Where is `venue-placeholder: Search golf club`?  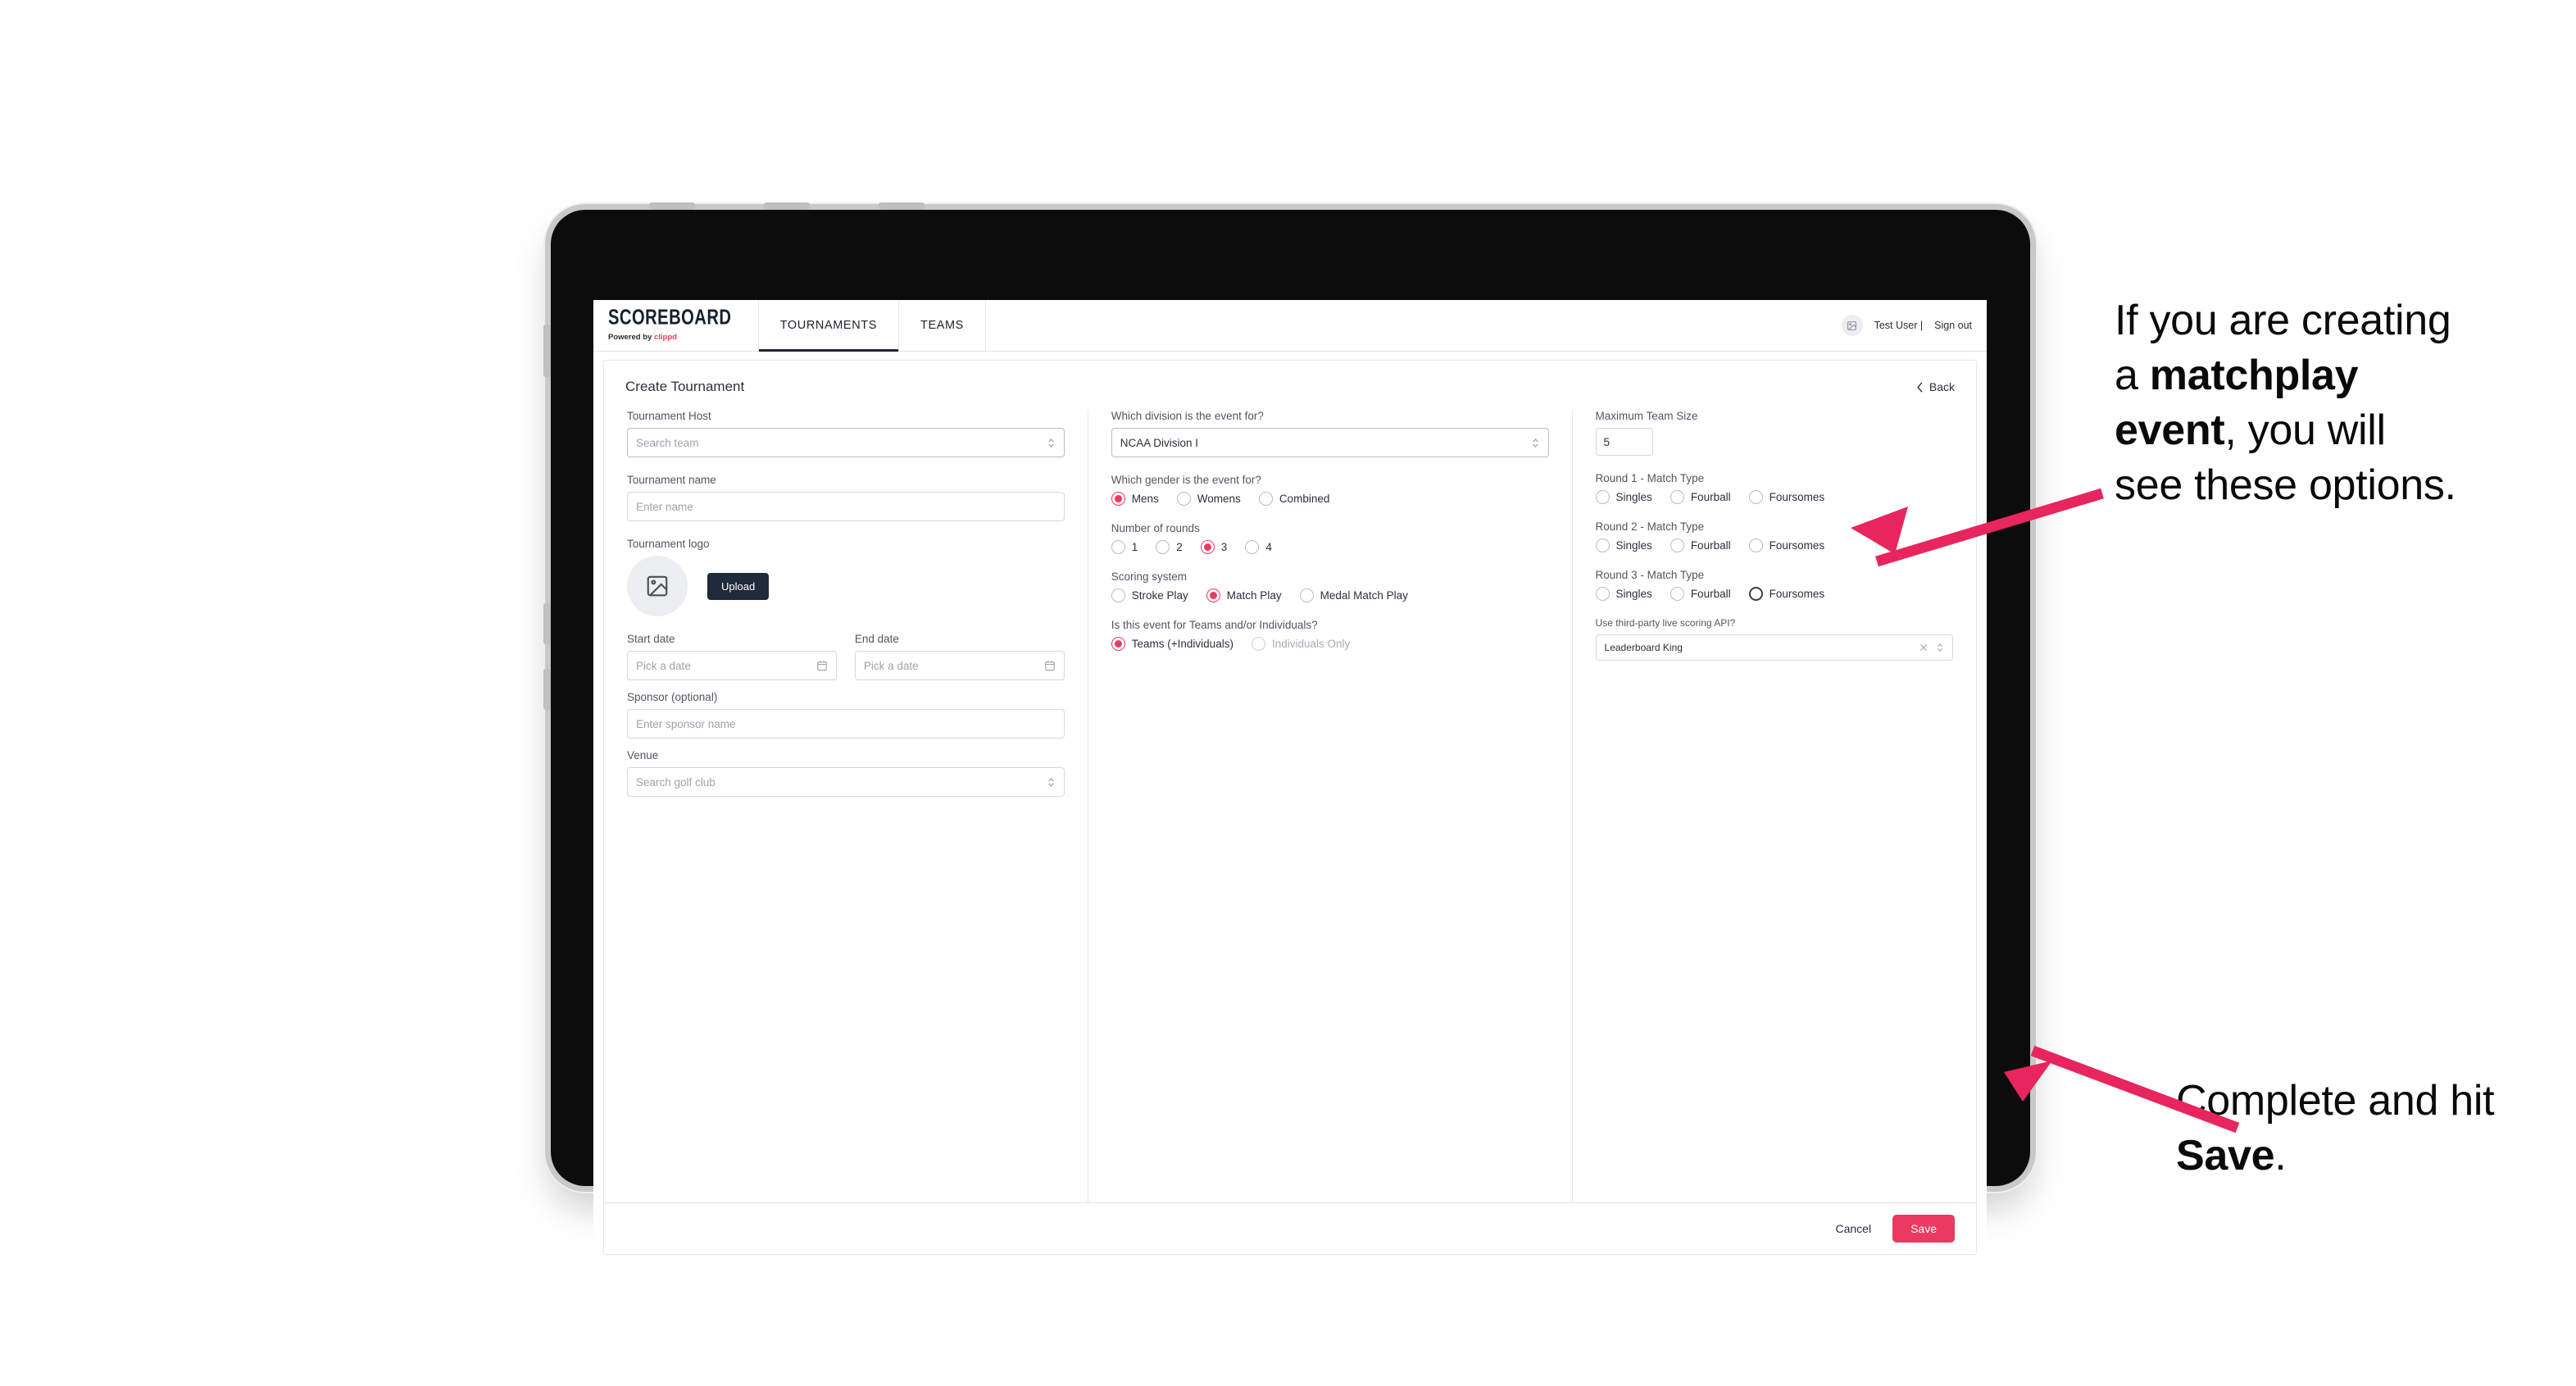 venue-placeholder: Search golf club is located at coordinates (676, 781).